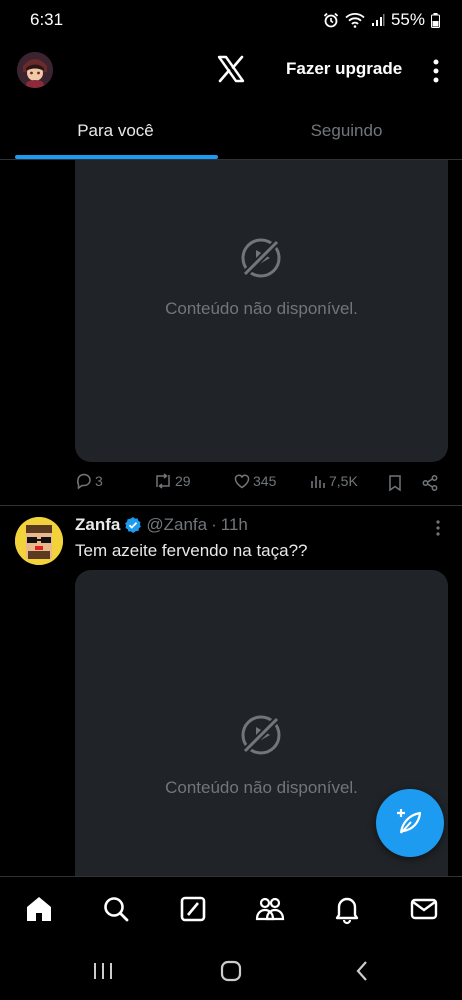 This screenshot has width=462, height=1000. I want to click on reply-button: 3, so click(89, 481).